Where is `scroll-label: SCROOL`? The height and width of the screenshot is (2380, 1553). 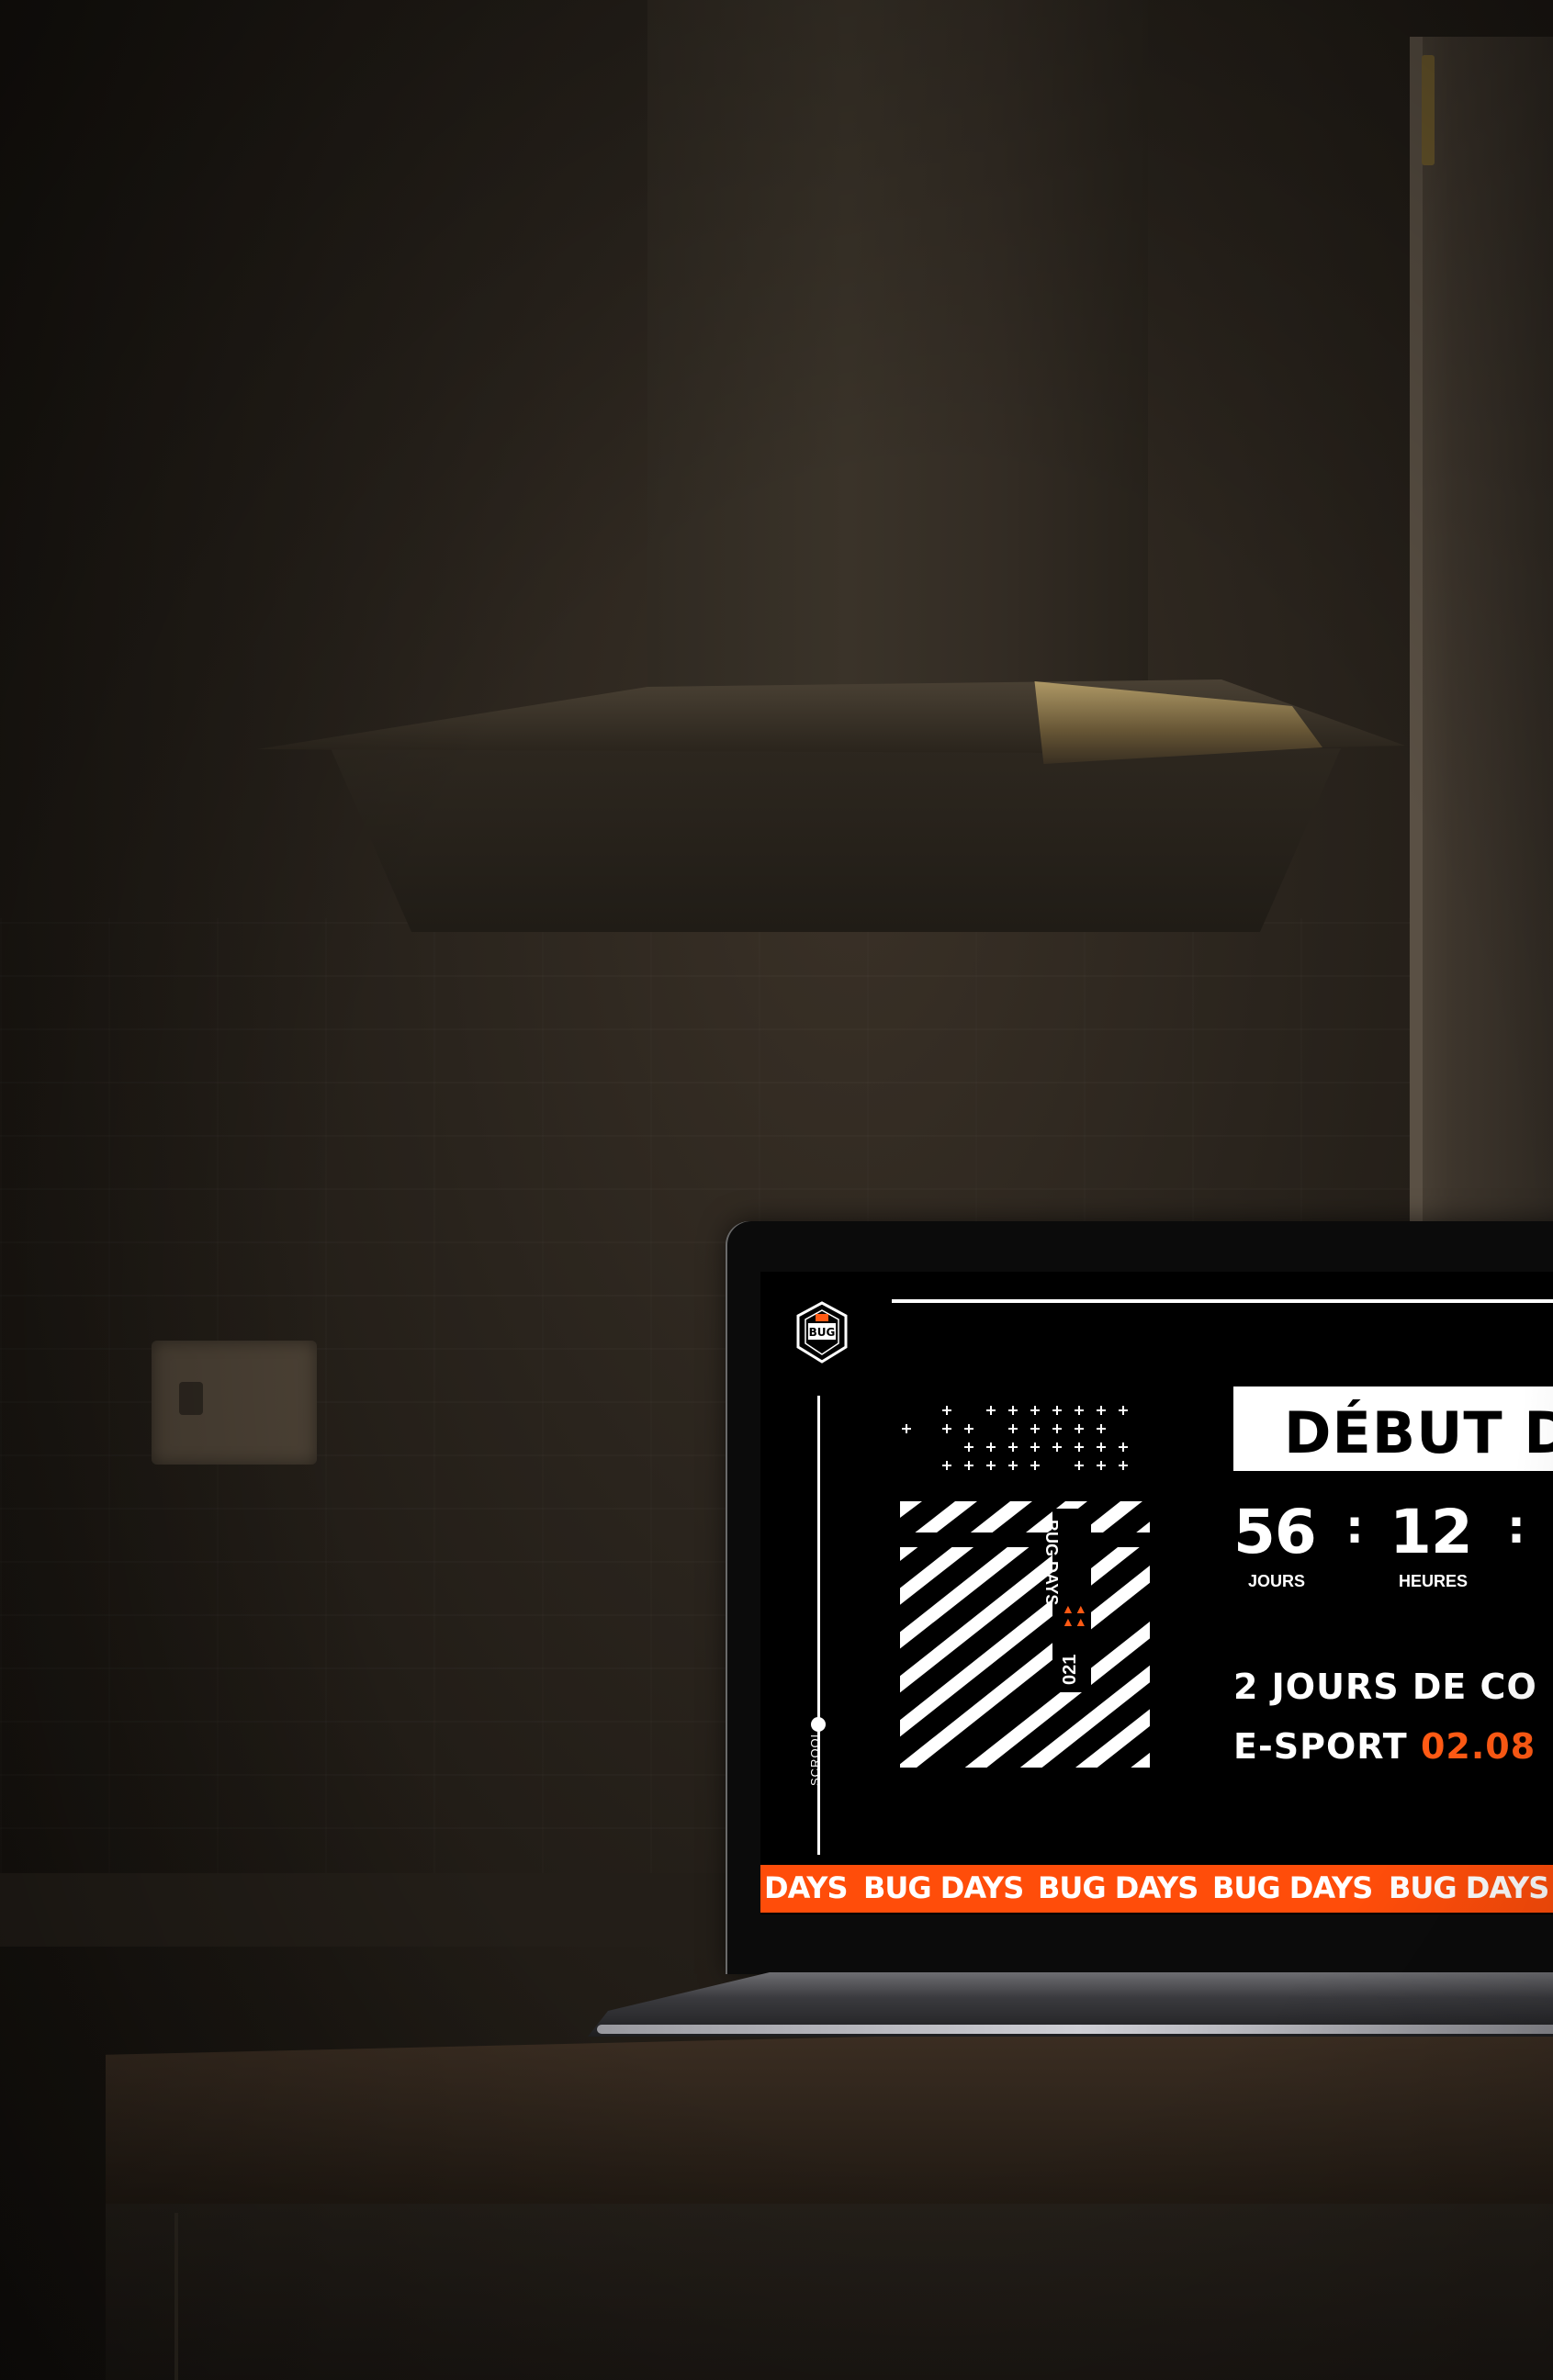
scroll-label: SCROOL is located at coordinates (815, 1758).